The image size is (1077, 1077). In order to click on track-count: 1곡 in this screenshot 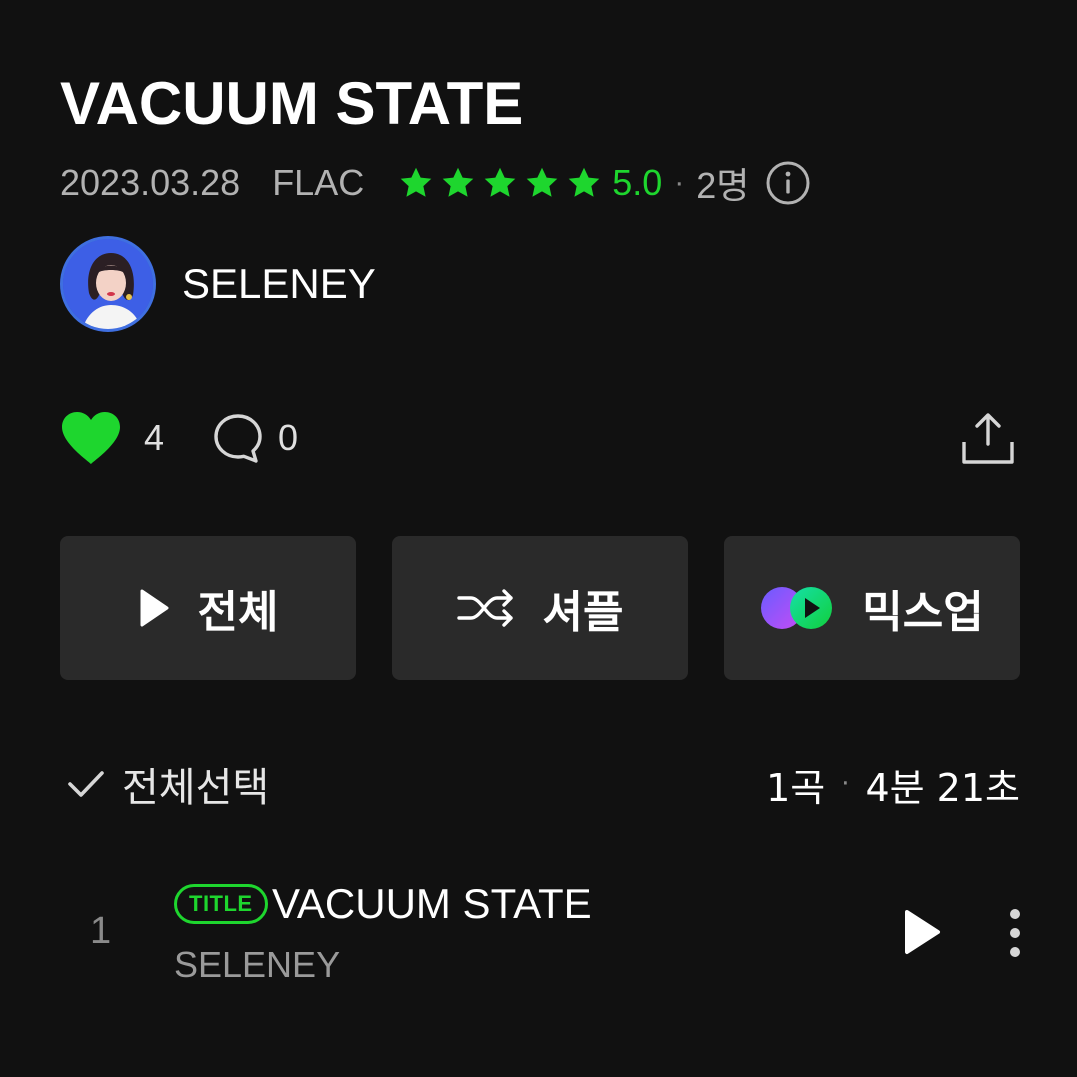, I will do `click(796, 787)`.